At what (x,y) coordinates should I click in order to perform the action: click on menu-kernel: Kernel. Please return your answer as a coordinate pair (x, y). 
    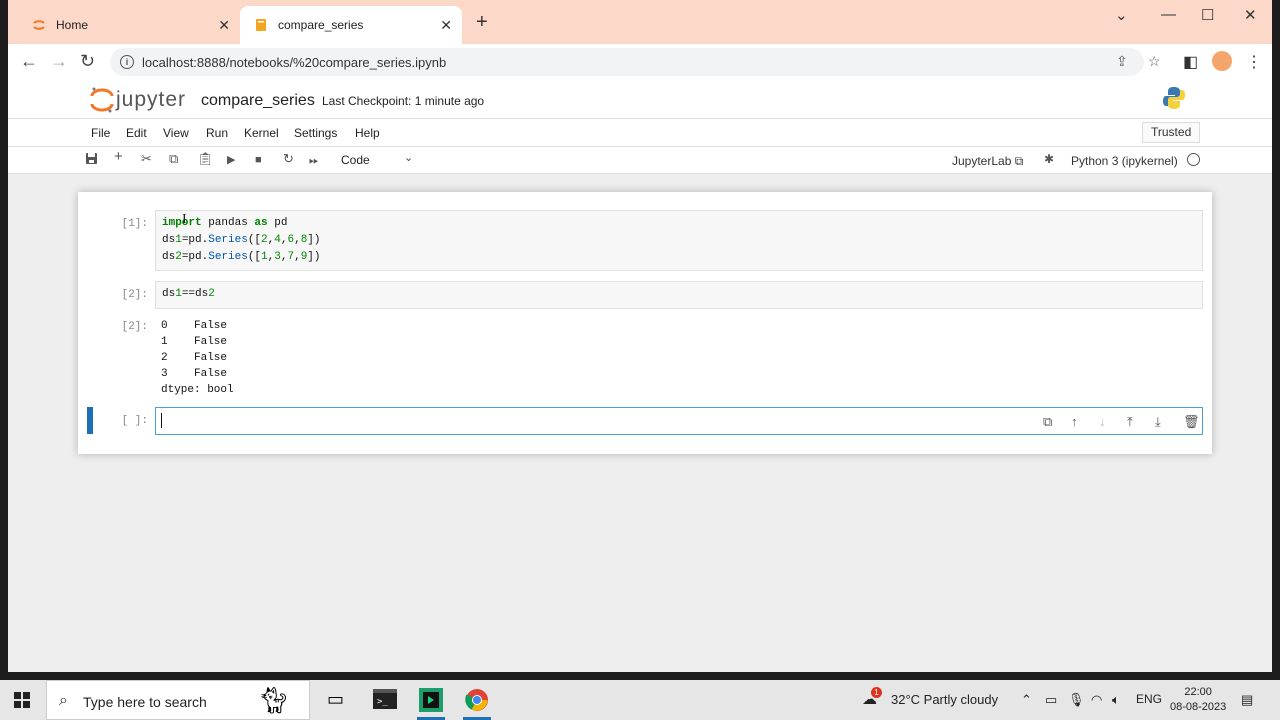
    Looking at the image, I should click on (261, 133).